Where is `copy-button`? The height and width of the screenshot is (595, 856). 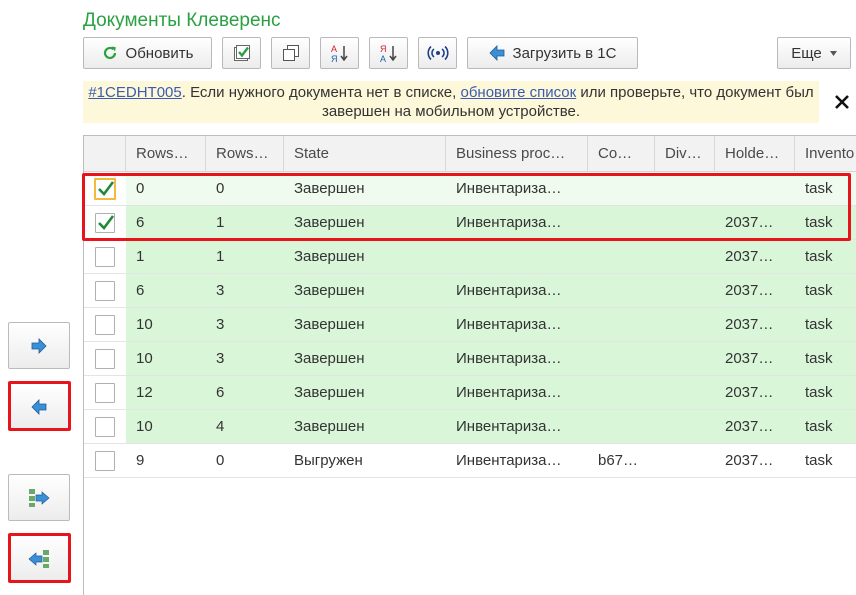
copy-button is located at coordinates (290, 53).